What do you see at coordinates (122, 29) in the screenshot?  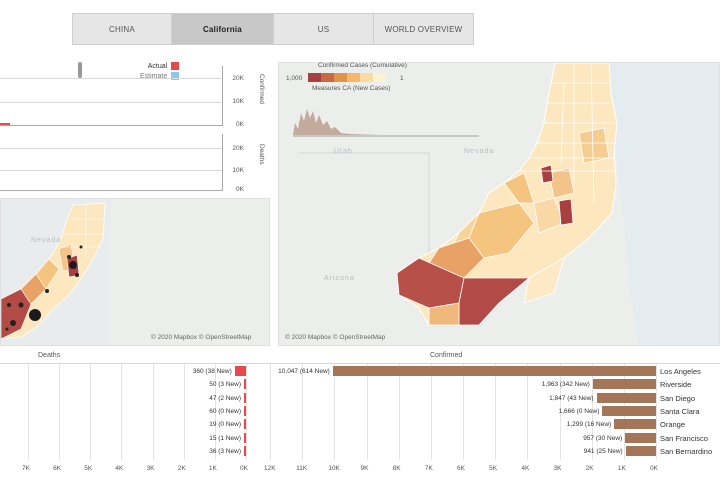 I see `tab-china: CHINA` at bounding box center [122, 29].